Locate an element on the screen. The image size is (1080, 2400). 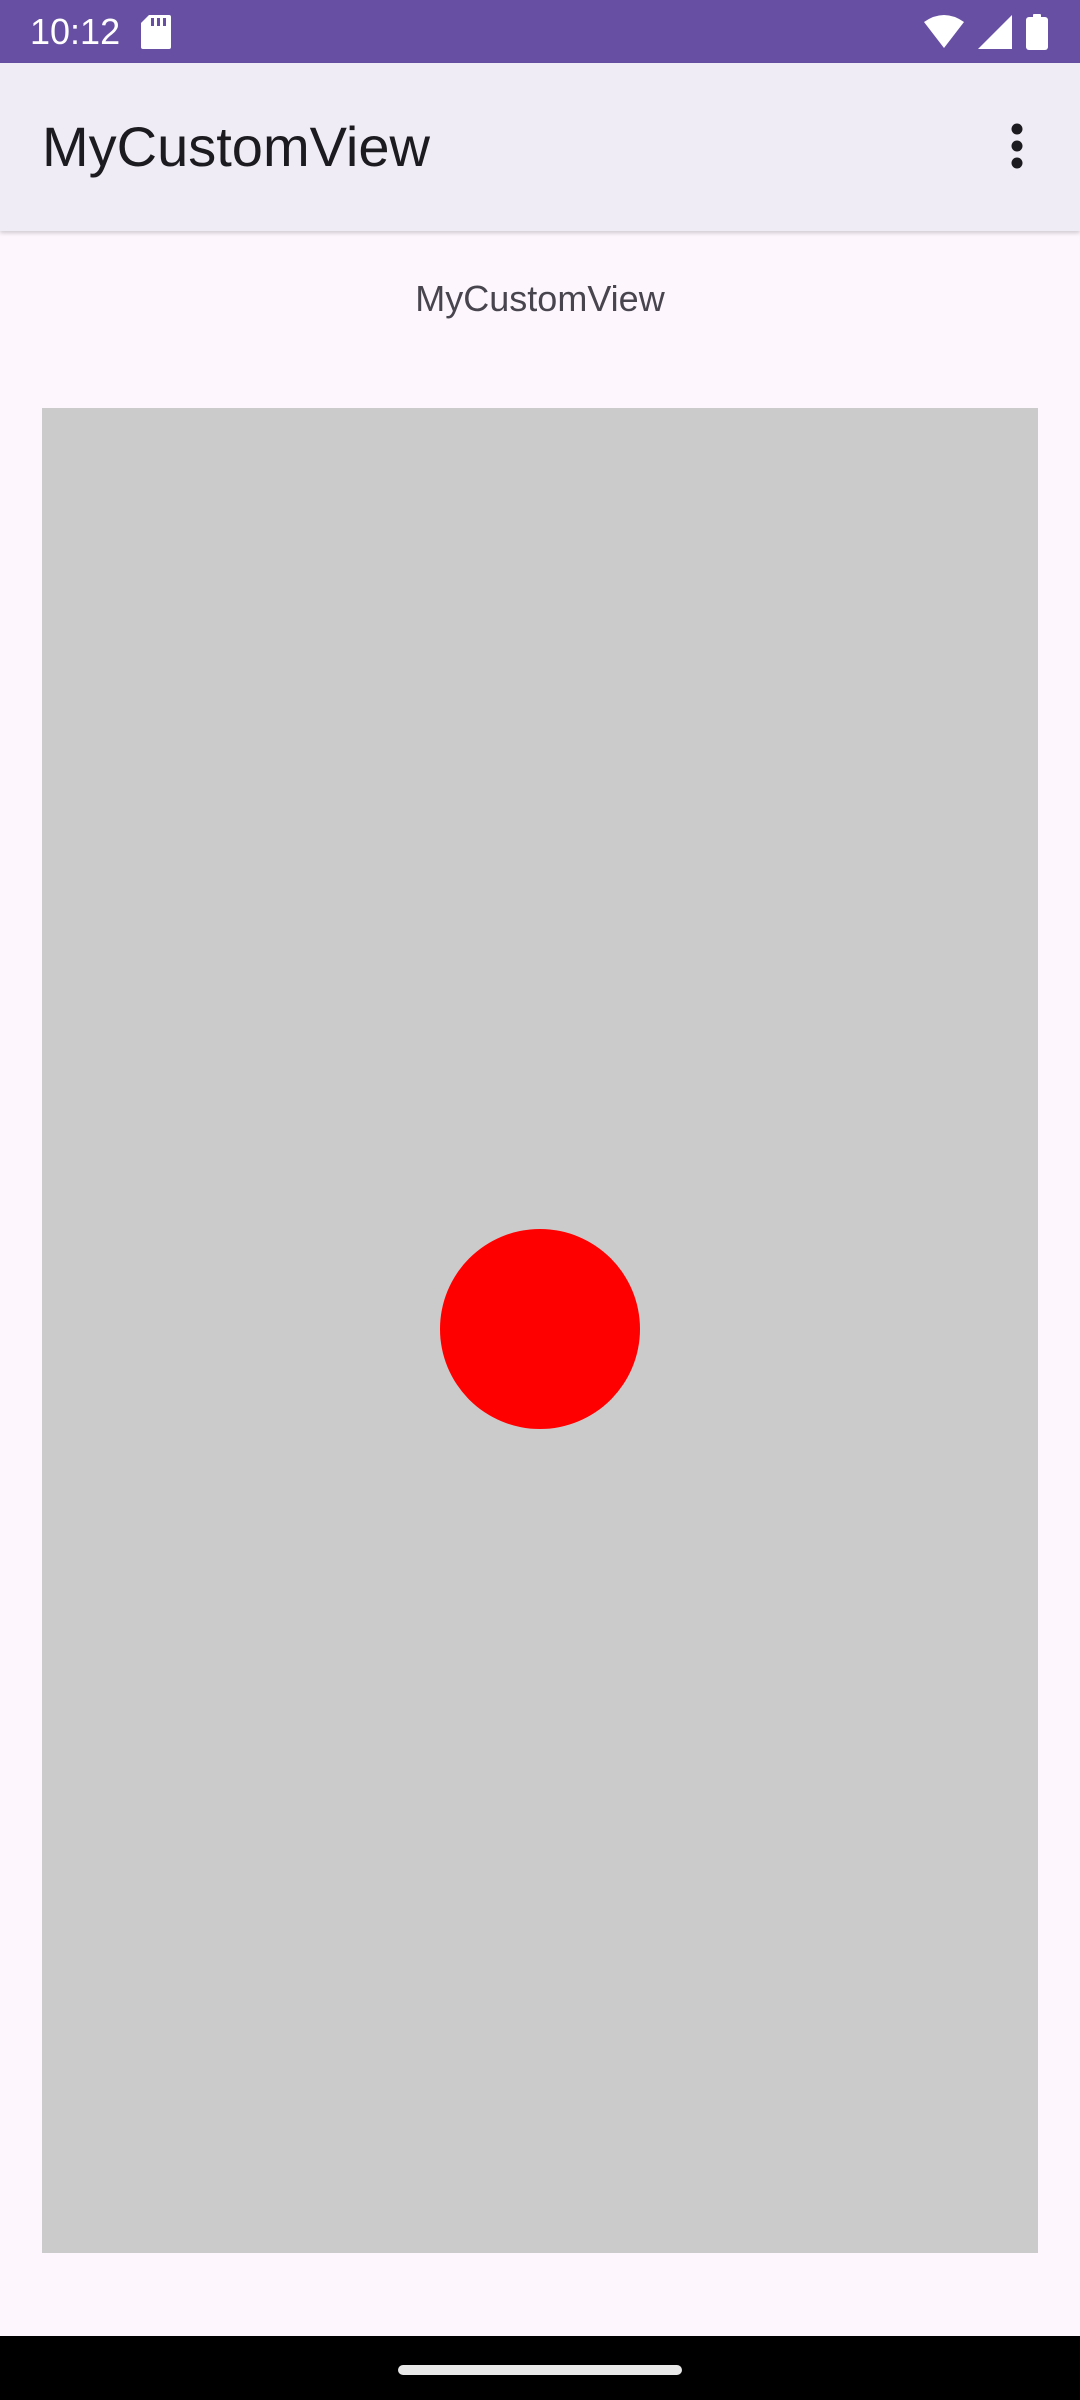
wifi-icon is located at coordinates (944, 31).